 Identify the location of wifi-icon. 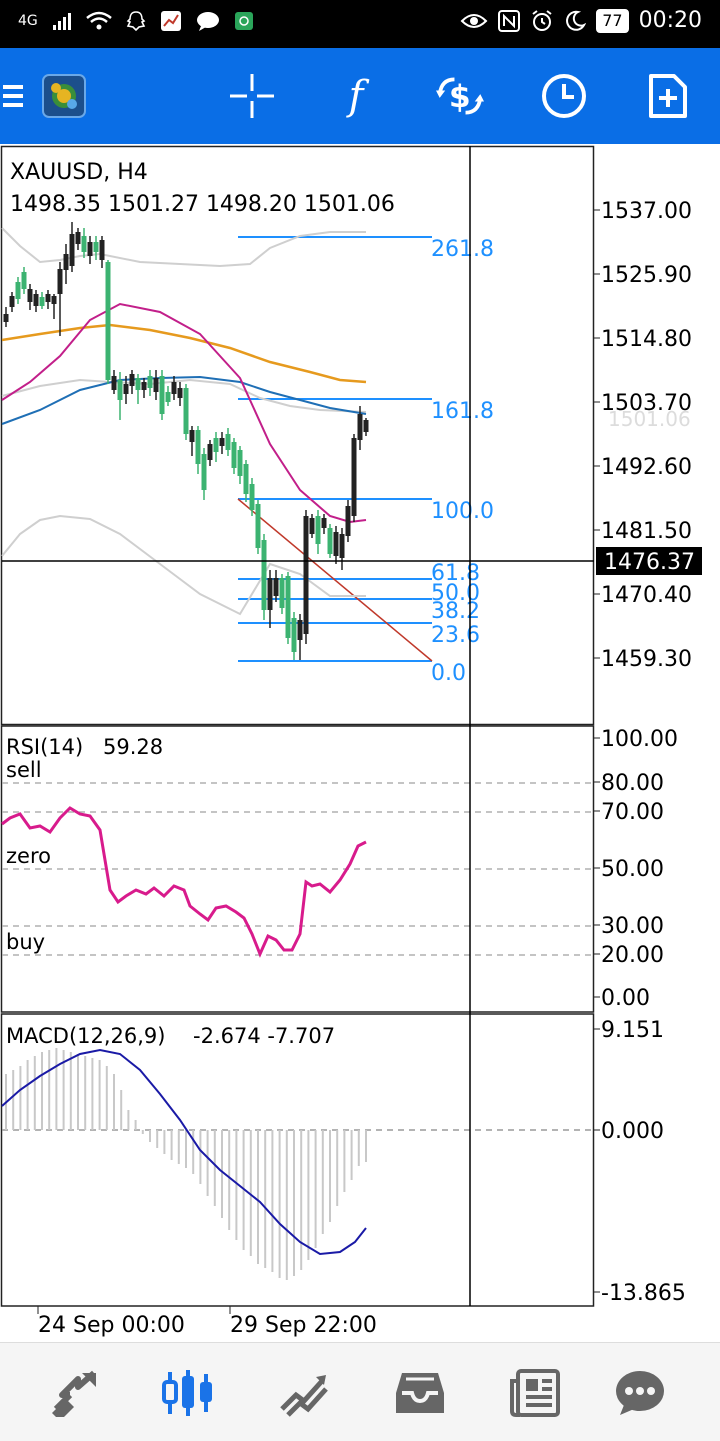
(98, 20).